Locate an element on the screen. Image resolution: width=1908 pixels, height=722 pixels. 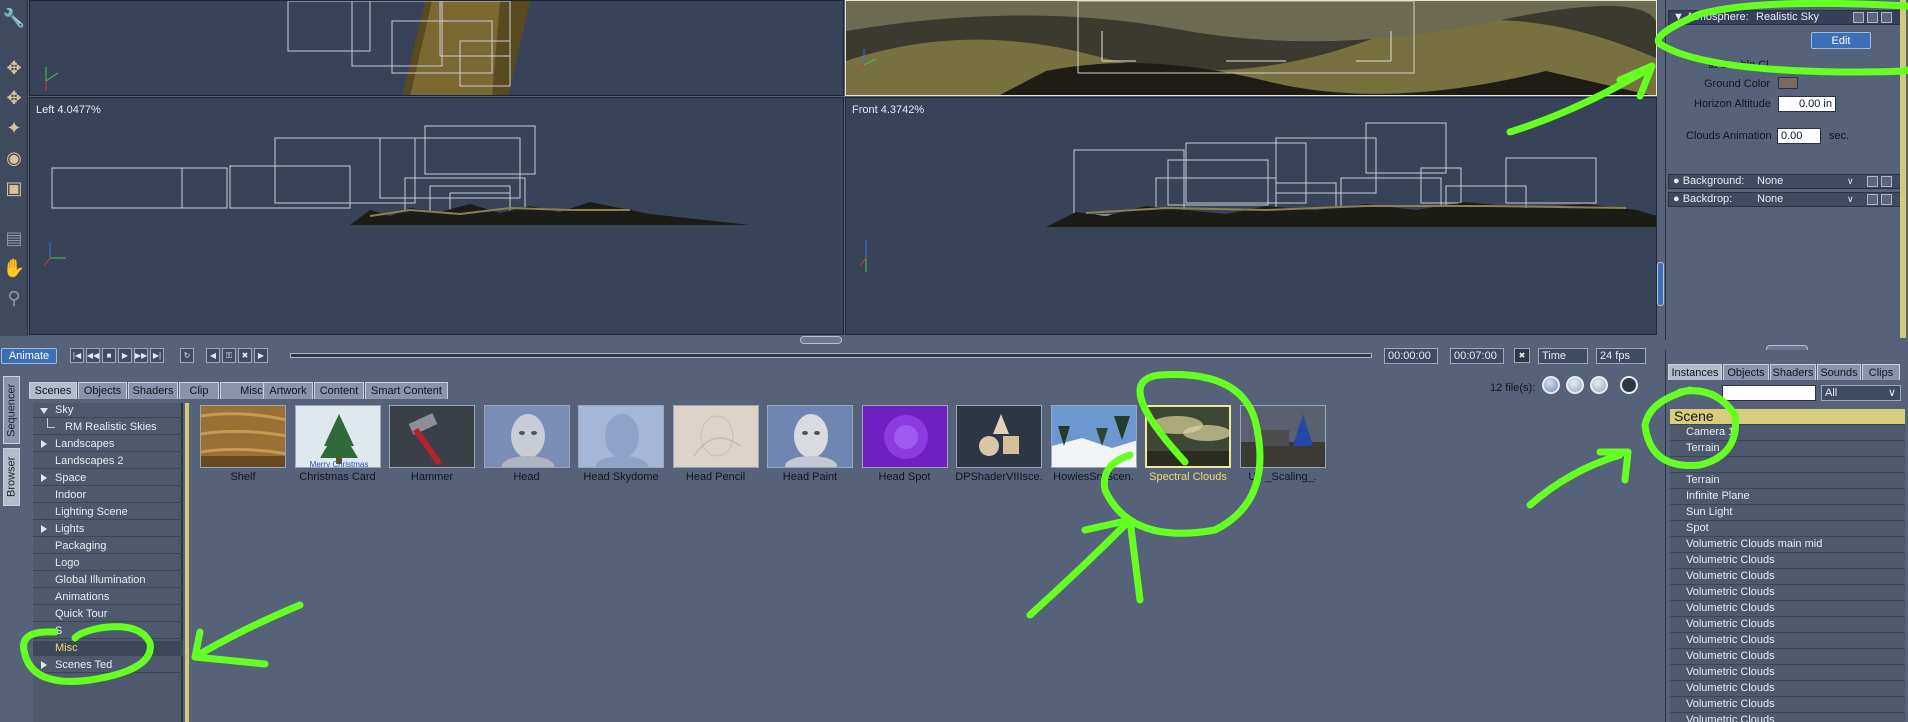
backdrop-bar: ● Backdrop: None ∨ is located at coordinates (1786, 199).